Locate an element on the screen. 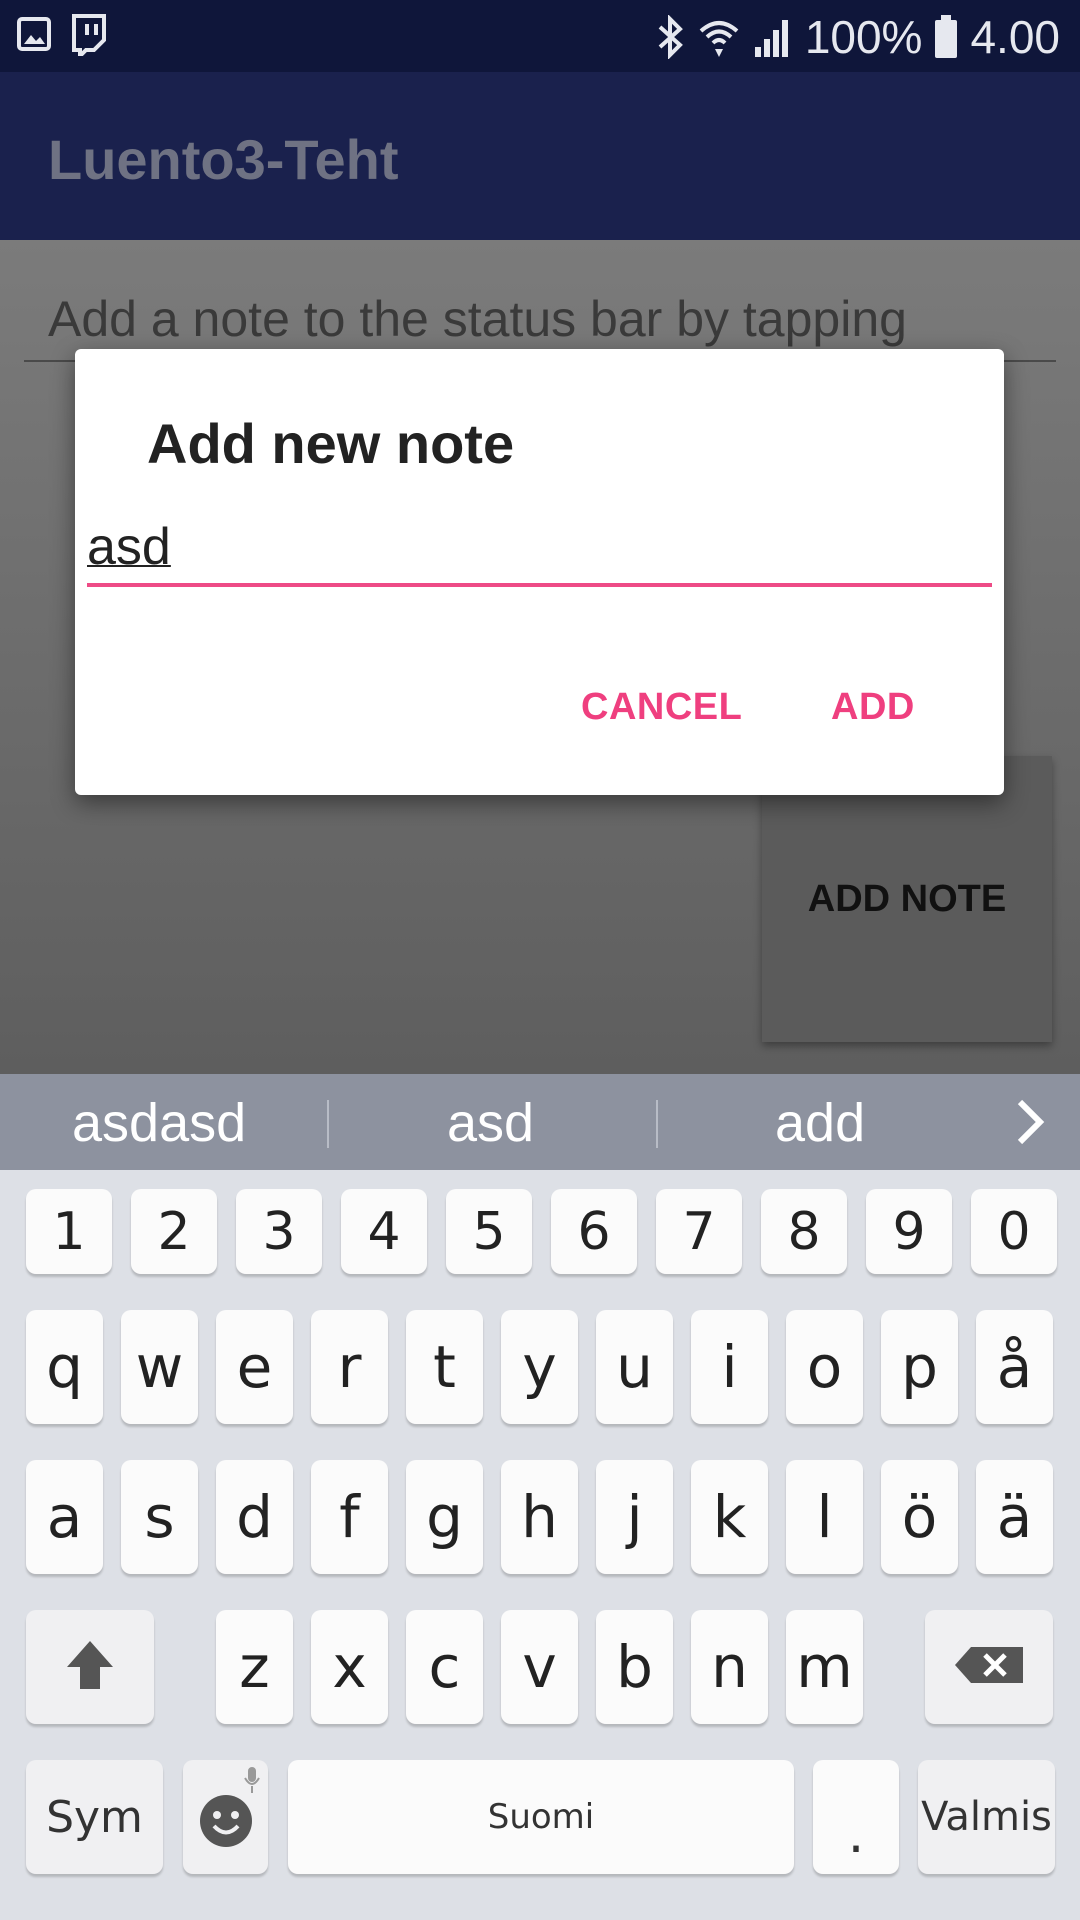  backspace-icon is located at coordinates (989, 1667).